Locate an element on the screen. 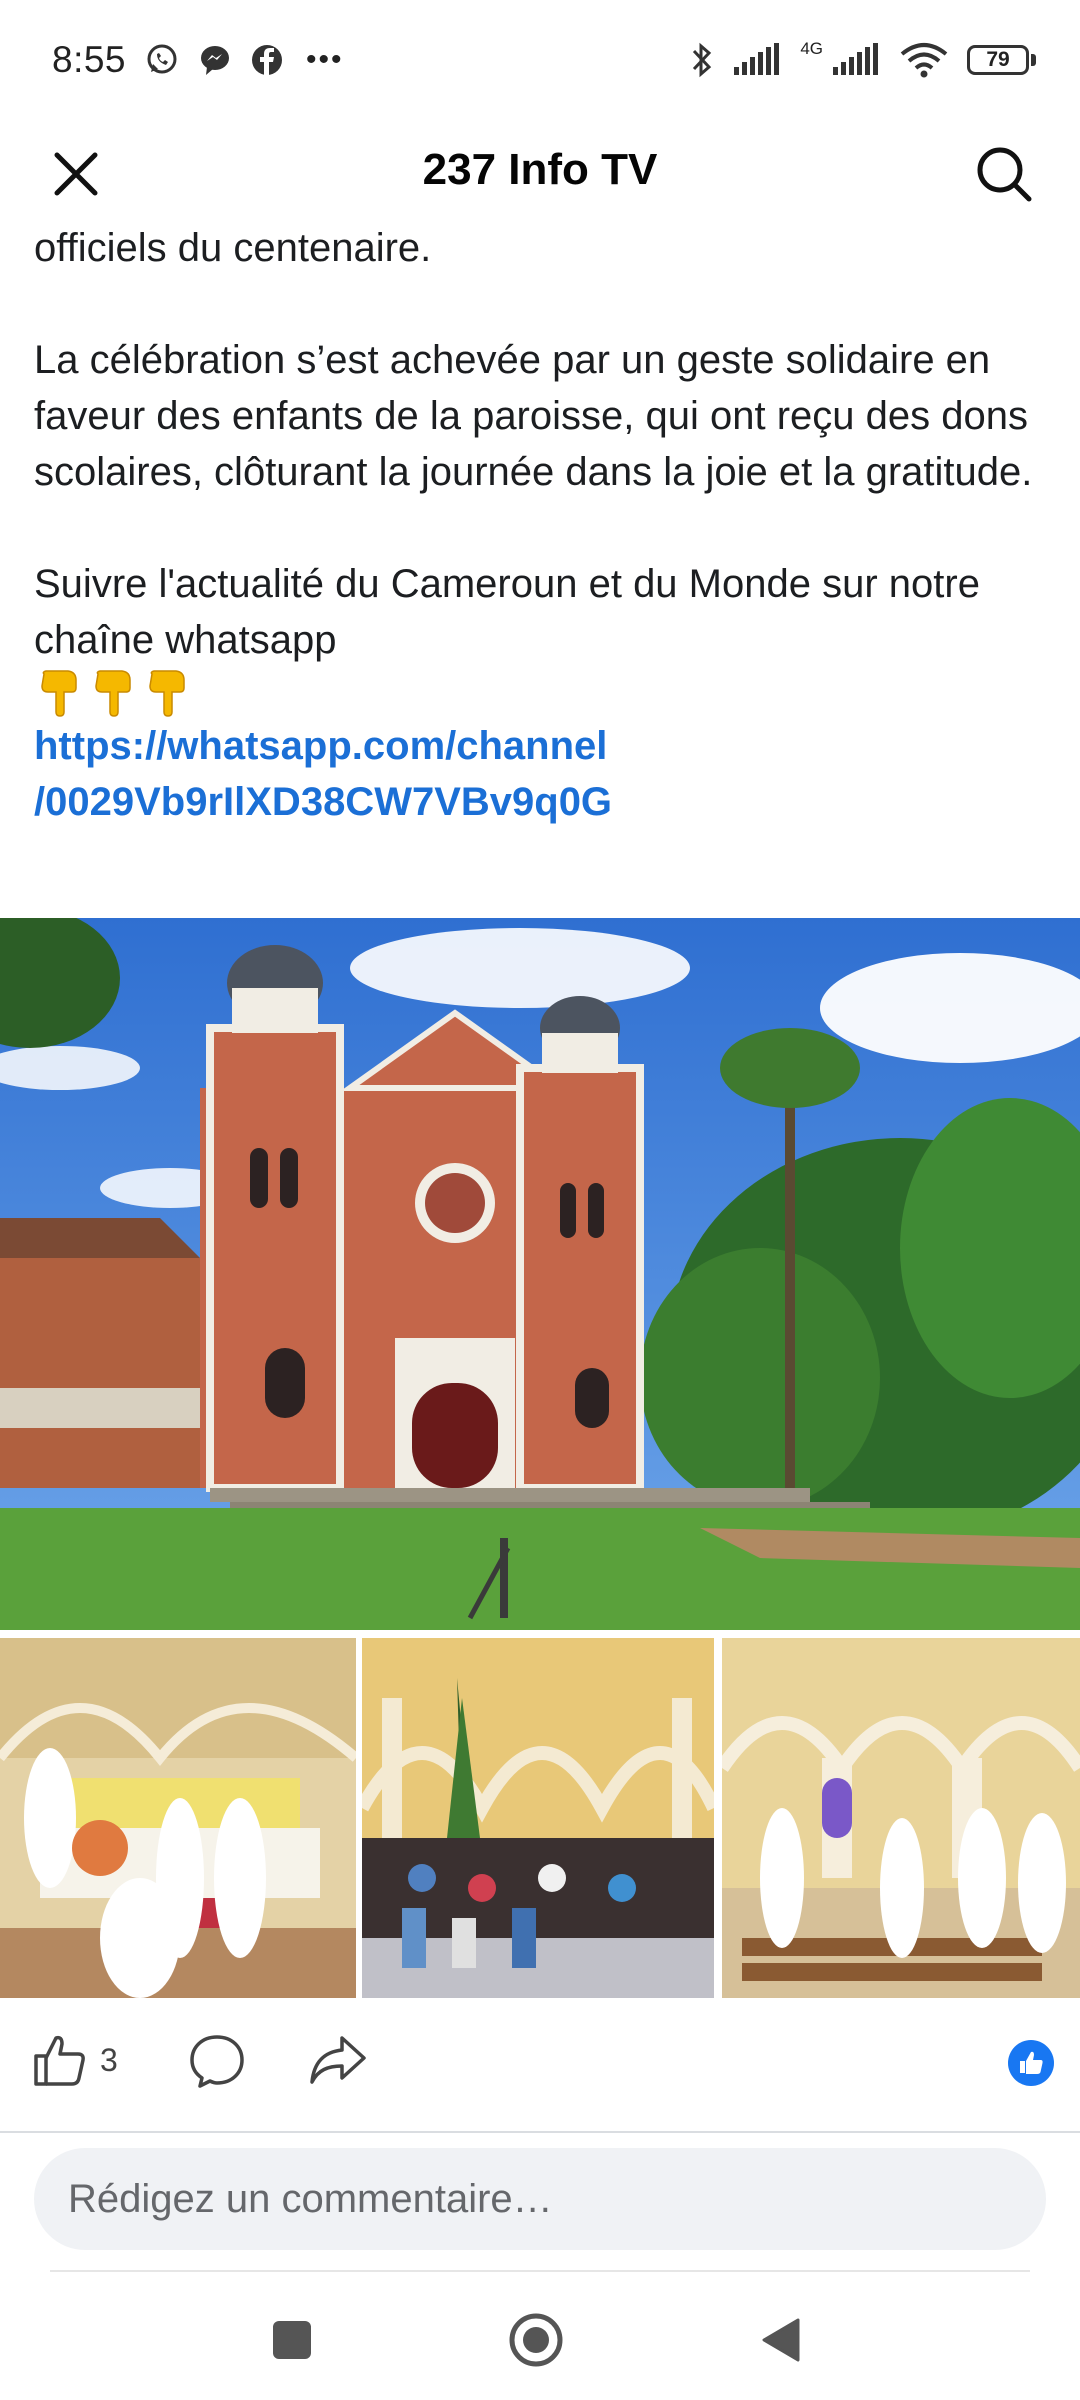 The image size is (1080, 2400). square-icon is located at coordinates (292, 2340).